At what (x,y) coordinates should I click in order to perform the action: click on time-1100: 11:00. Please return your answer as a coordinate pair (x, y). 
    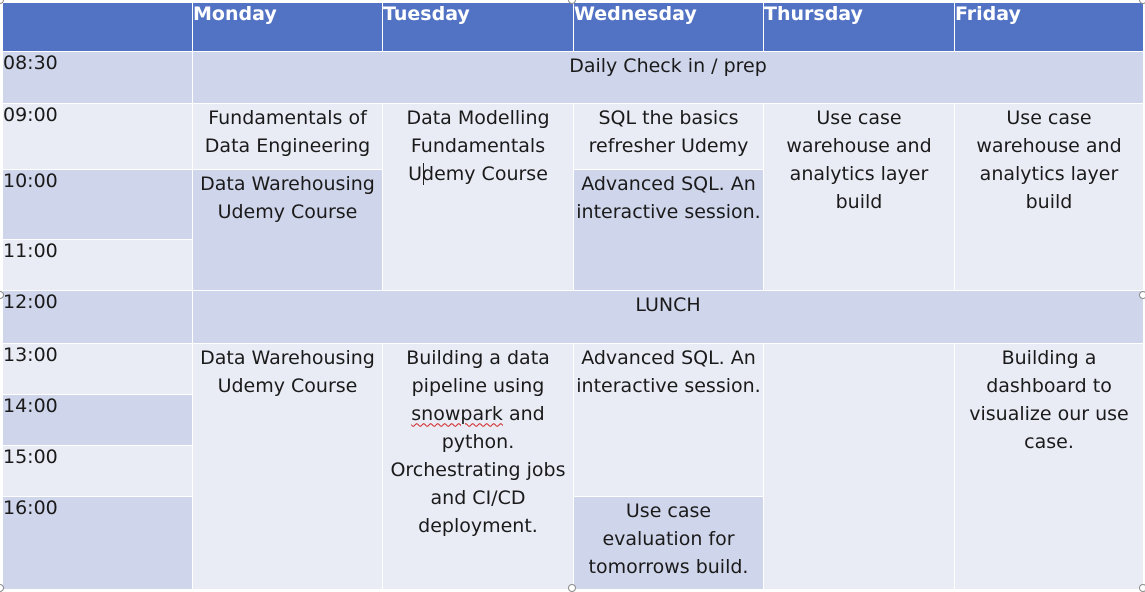
    Looking at the image, I should click on (97, 265).